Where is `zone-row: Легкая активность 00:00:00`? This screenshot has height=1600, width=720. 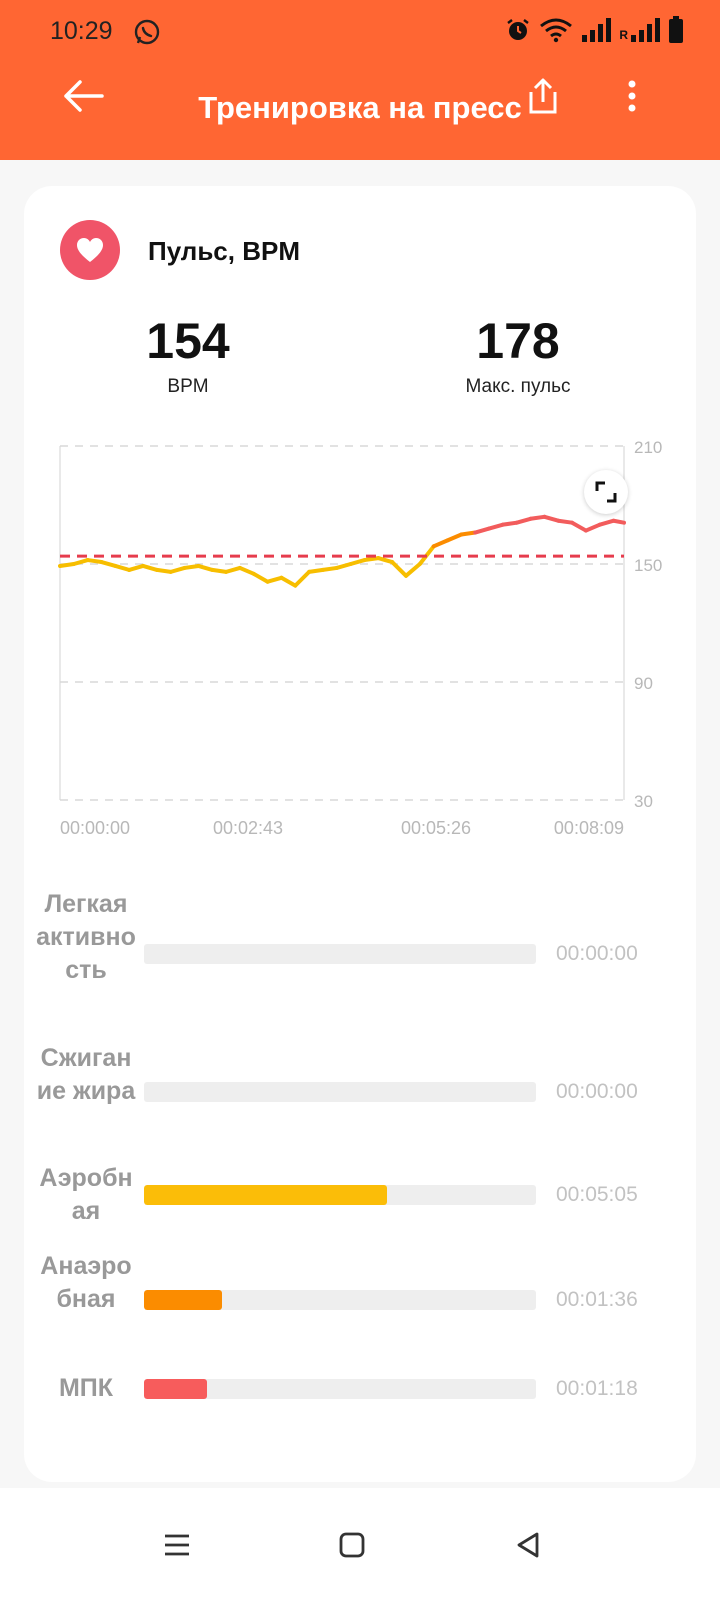
zone-row: Легкая активность 00:00:00 is located at coordinates (356, 954).